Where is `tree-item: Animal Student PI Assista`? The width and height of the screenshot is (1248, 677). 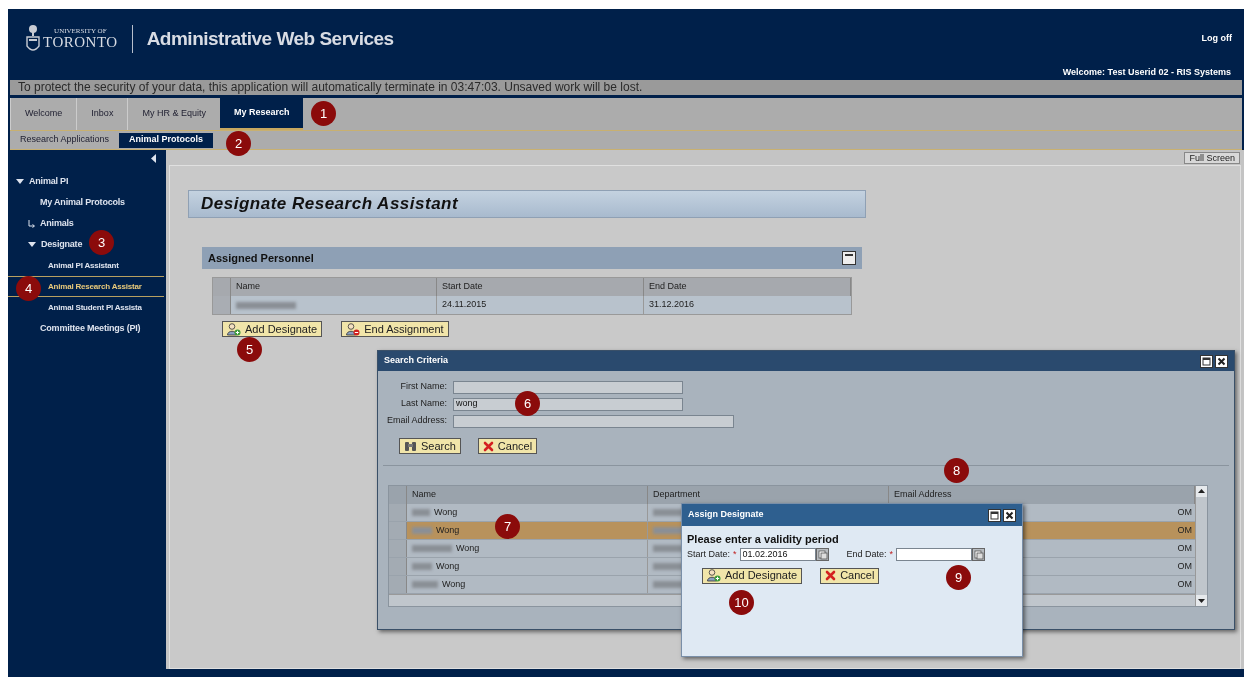
tree-item: Animal Student PI Assista is located at coordinates (95, 307).